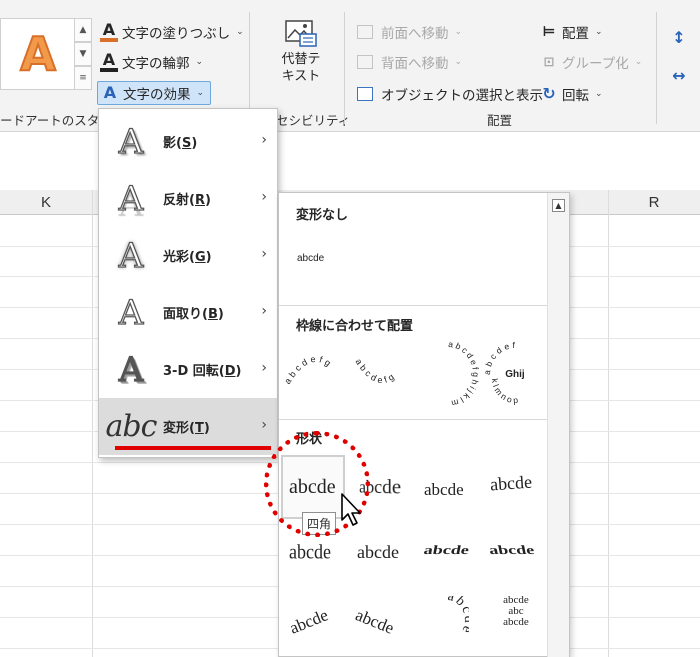 The height and width of the screenshot is (657, 700). What do you see at coordinates (316, 368) in the screenshot?
I see `arch-up-option: abcdefg` at bounding box center [316, 368].